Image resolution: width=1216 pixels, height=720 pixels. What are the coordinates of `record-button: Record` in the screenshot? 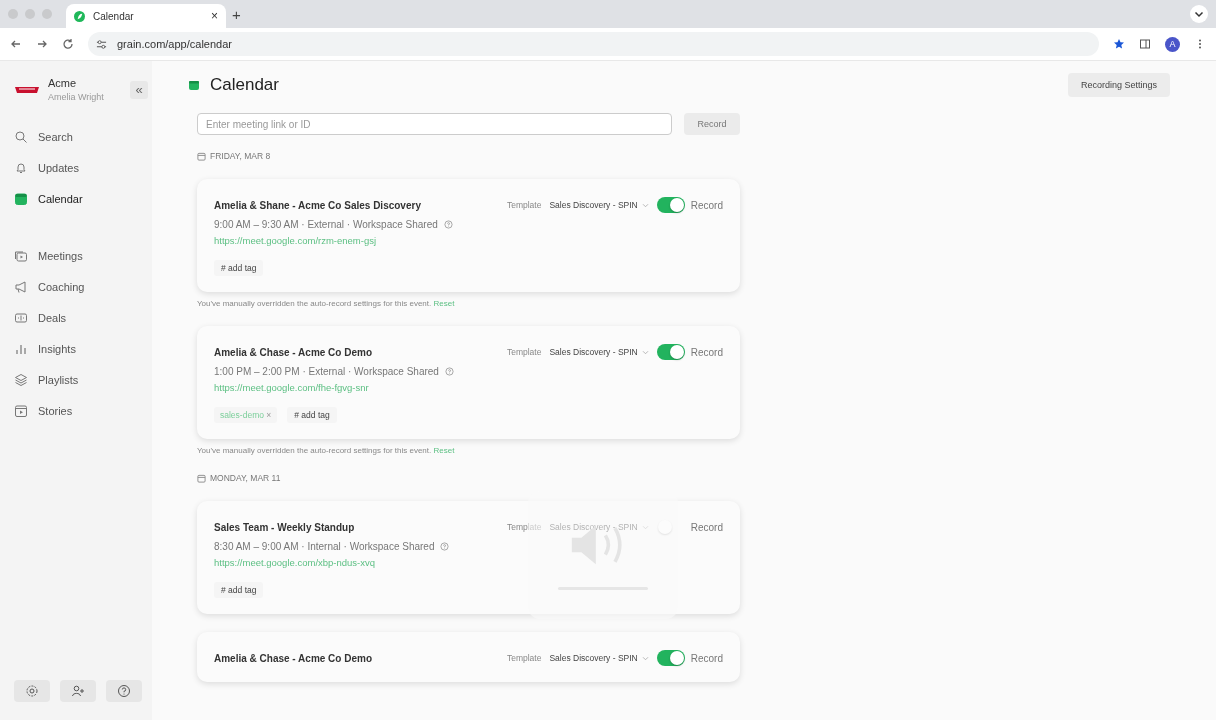 It's located at (712, 124).